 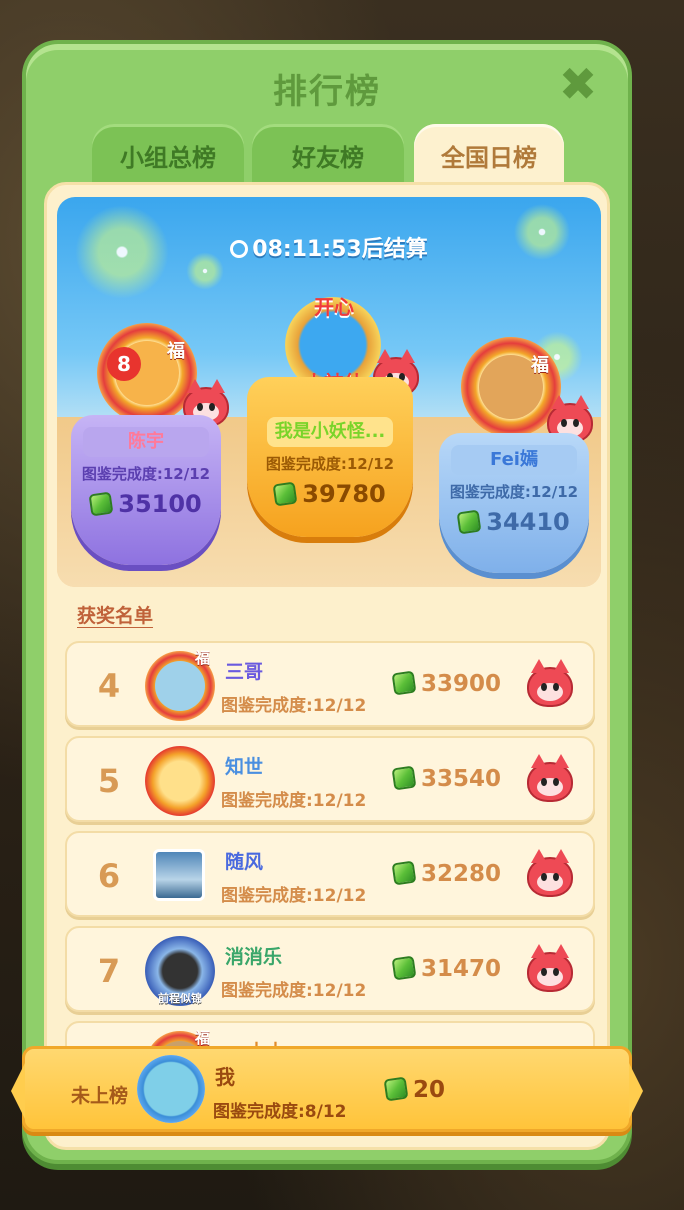 I want to click on list-item: 5 知世 图鉴完成度:12/12 33540, so click(x=330, y=779).